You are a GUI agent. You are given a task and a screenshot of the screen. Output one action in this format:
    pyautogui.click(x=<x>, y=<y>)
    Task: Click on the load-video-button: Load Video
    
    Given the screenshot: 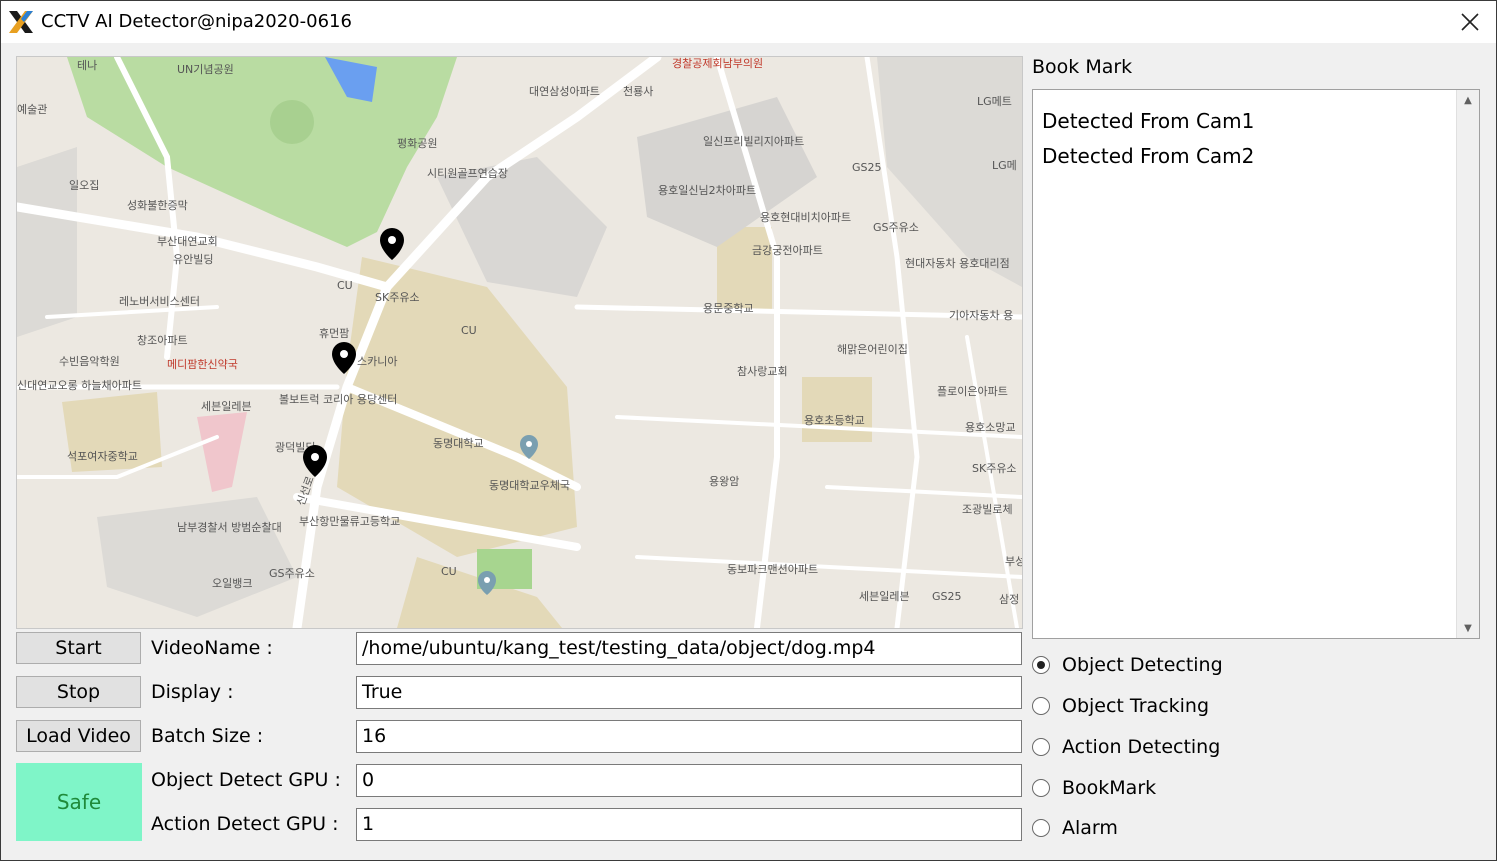 What is the action you would take?
    pyautogui.click(x=78, y=736)
    